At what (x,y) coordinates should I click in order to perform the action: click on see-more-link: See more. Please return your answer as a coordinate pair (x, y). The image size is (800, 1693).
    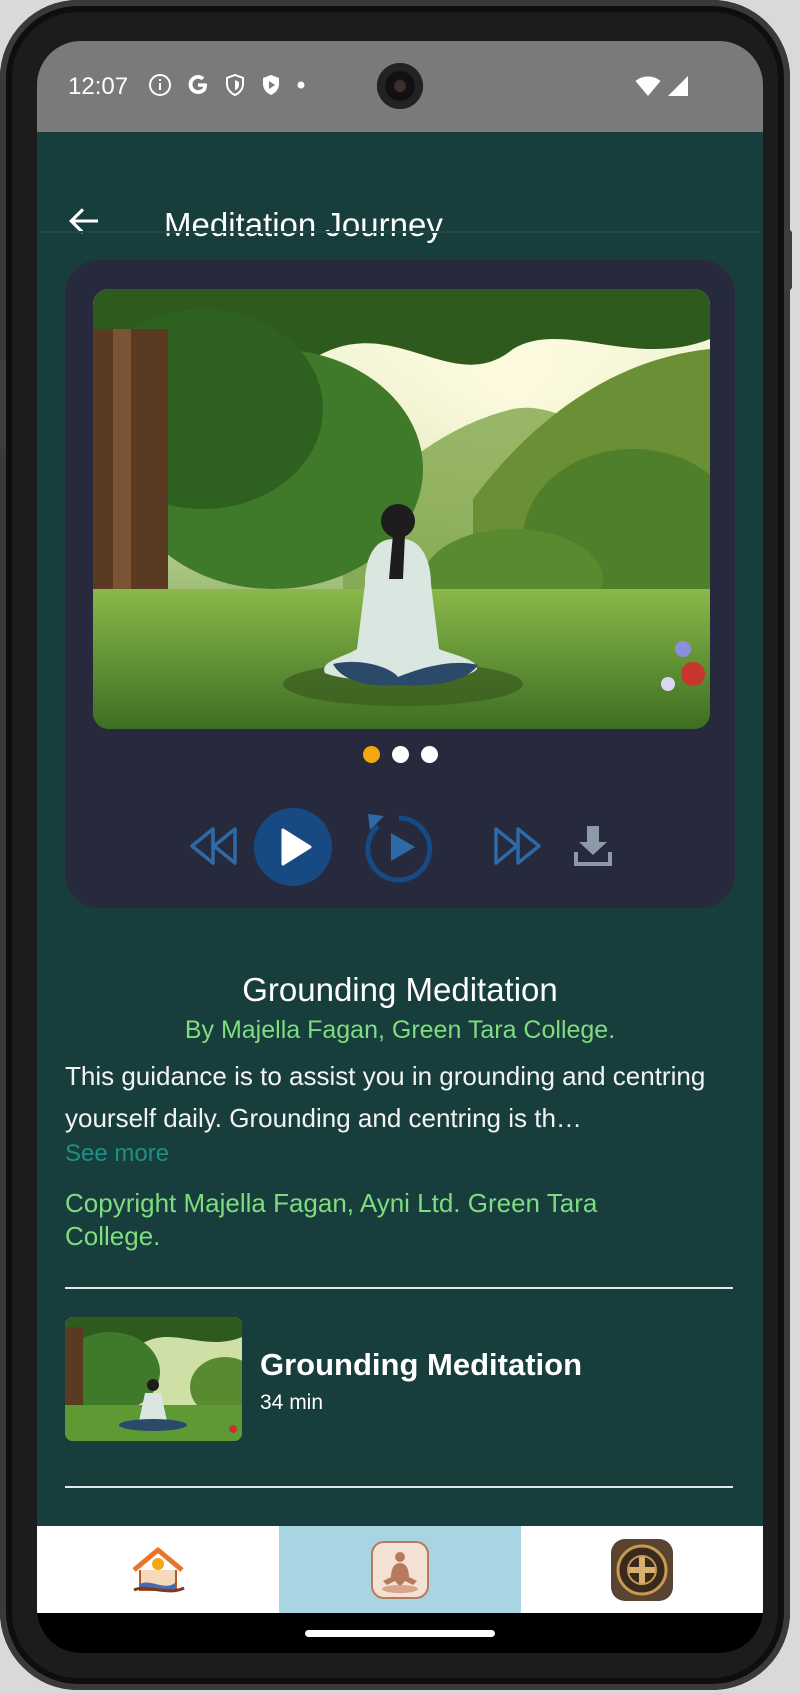
    Looking at the image, I should click on (117, 1154).